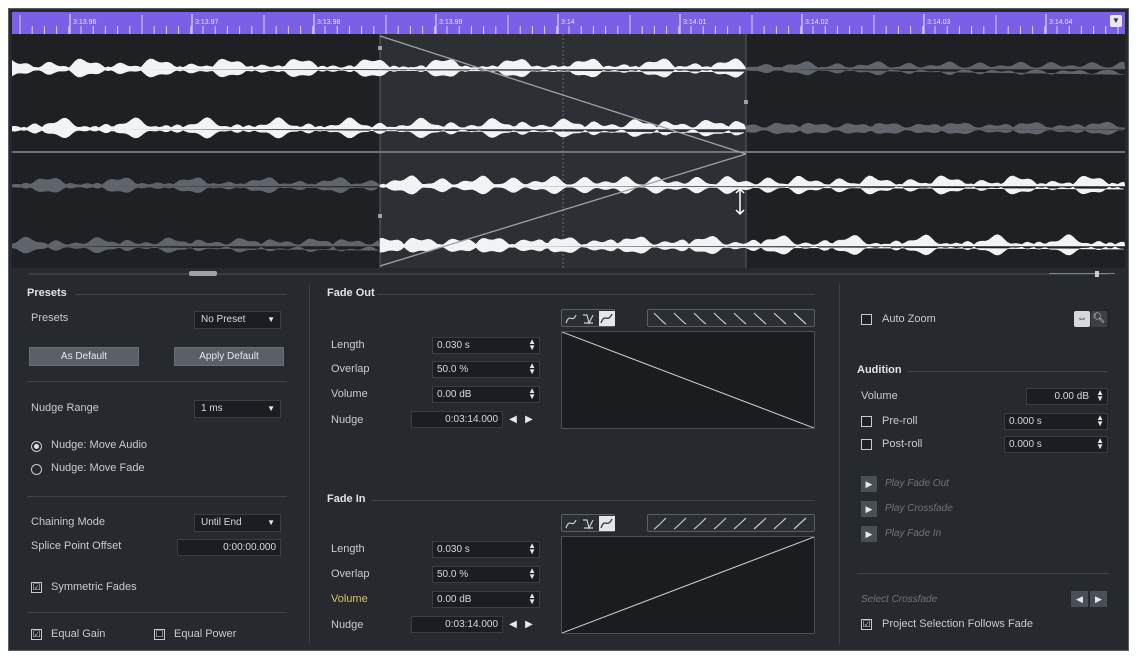  What do you see at coordinates (1079, 599) in the screenshot?
I see `select-prev-icon: ◀` at bounding box center [1079, 599].